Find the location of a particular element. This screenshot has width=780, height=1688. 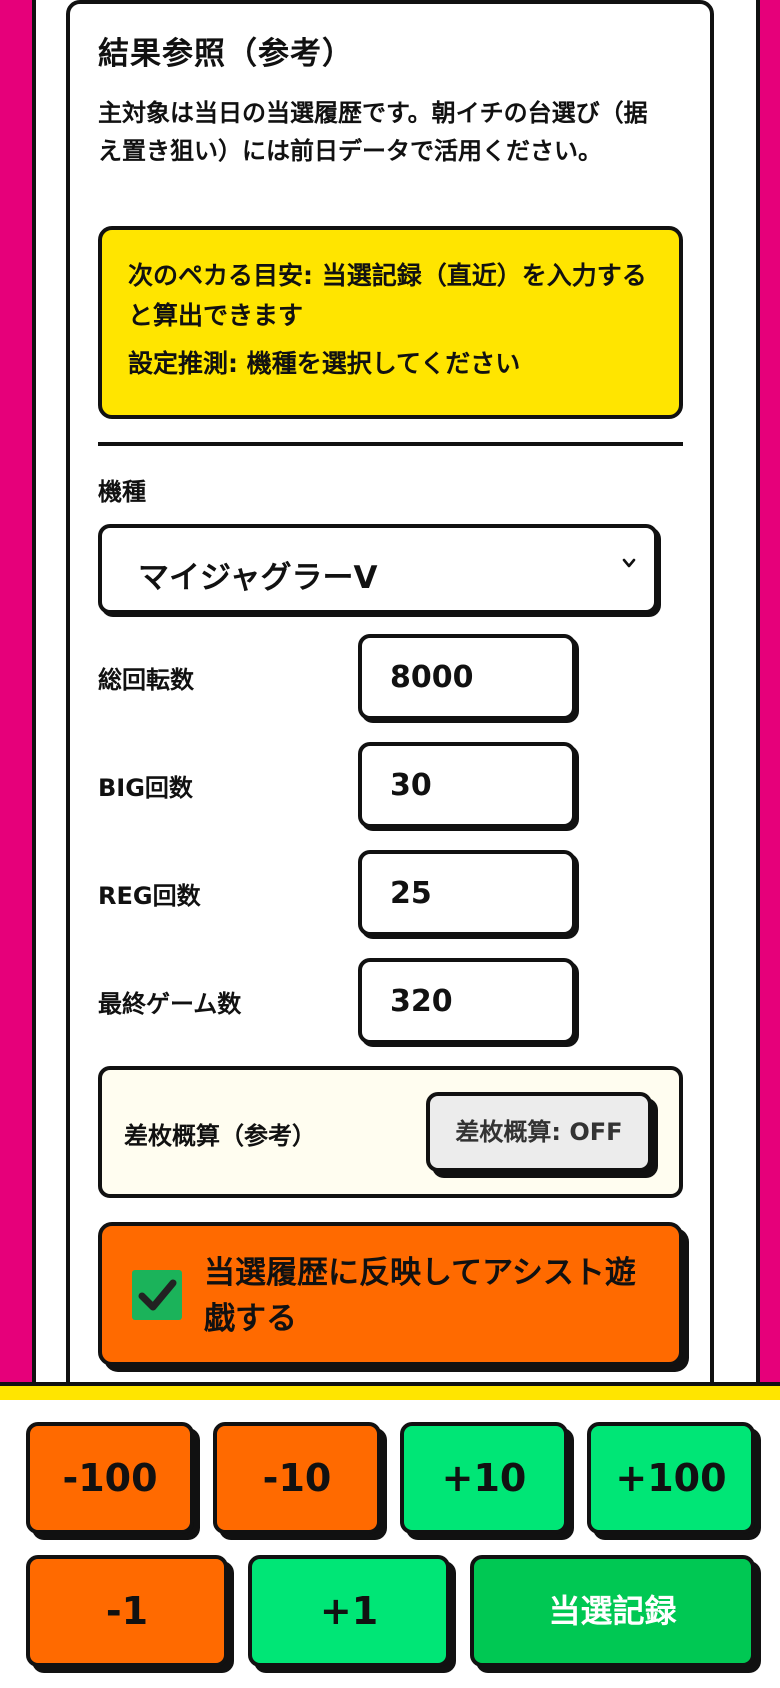

assist-play-option: 当選履歴に反映してアシスト遊戯する is located at coordinates (390, 1294).